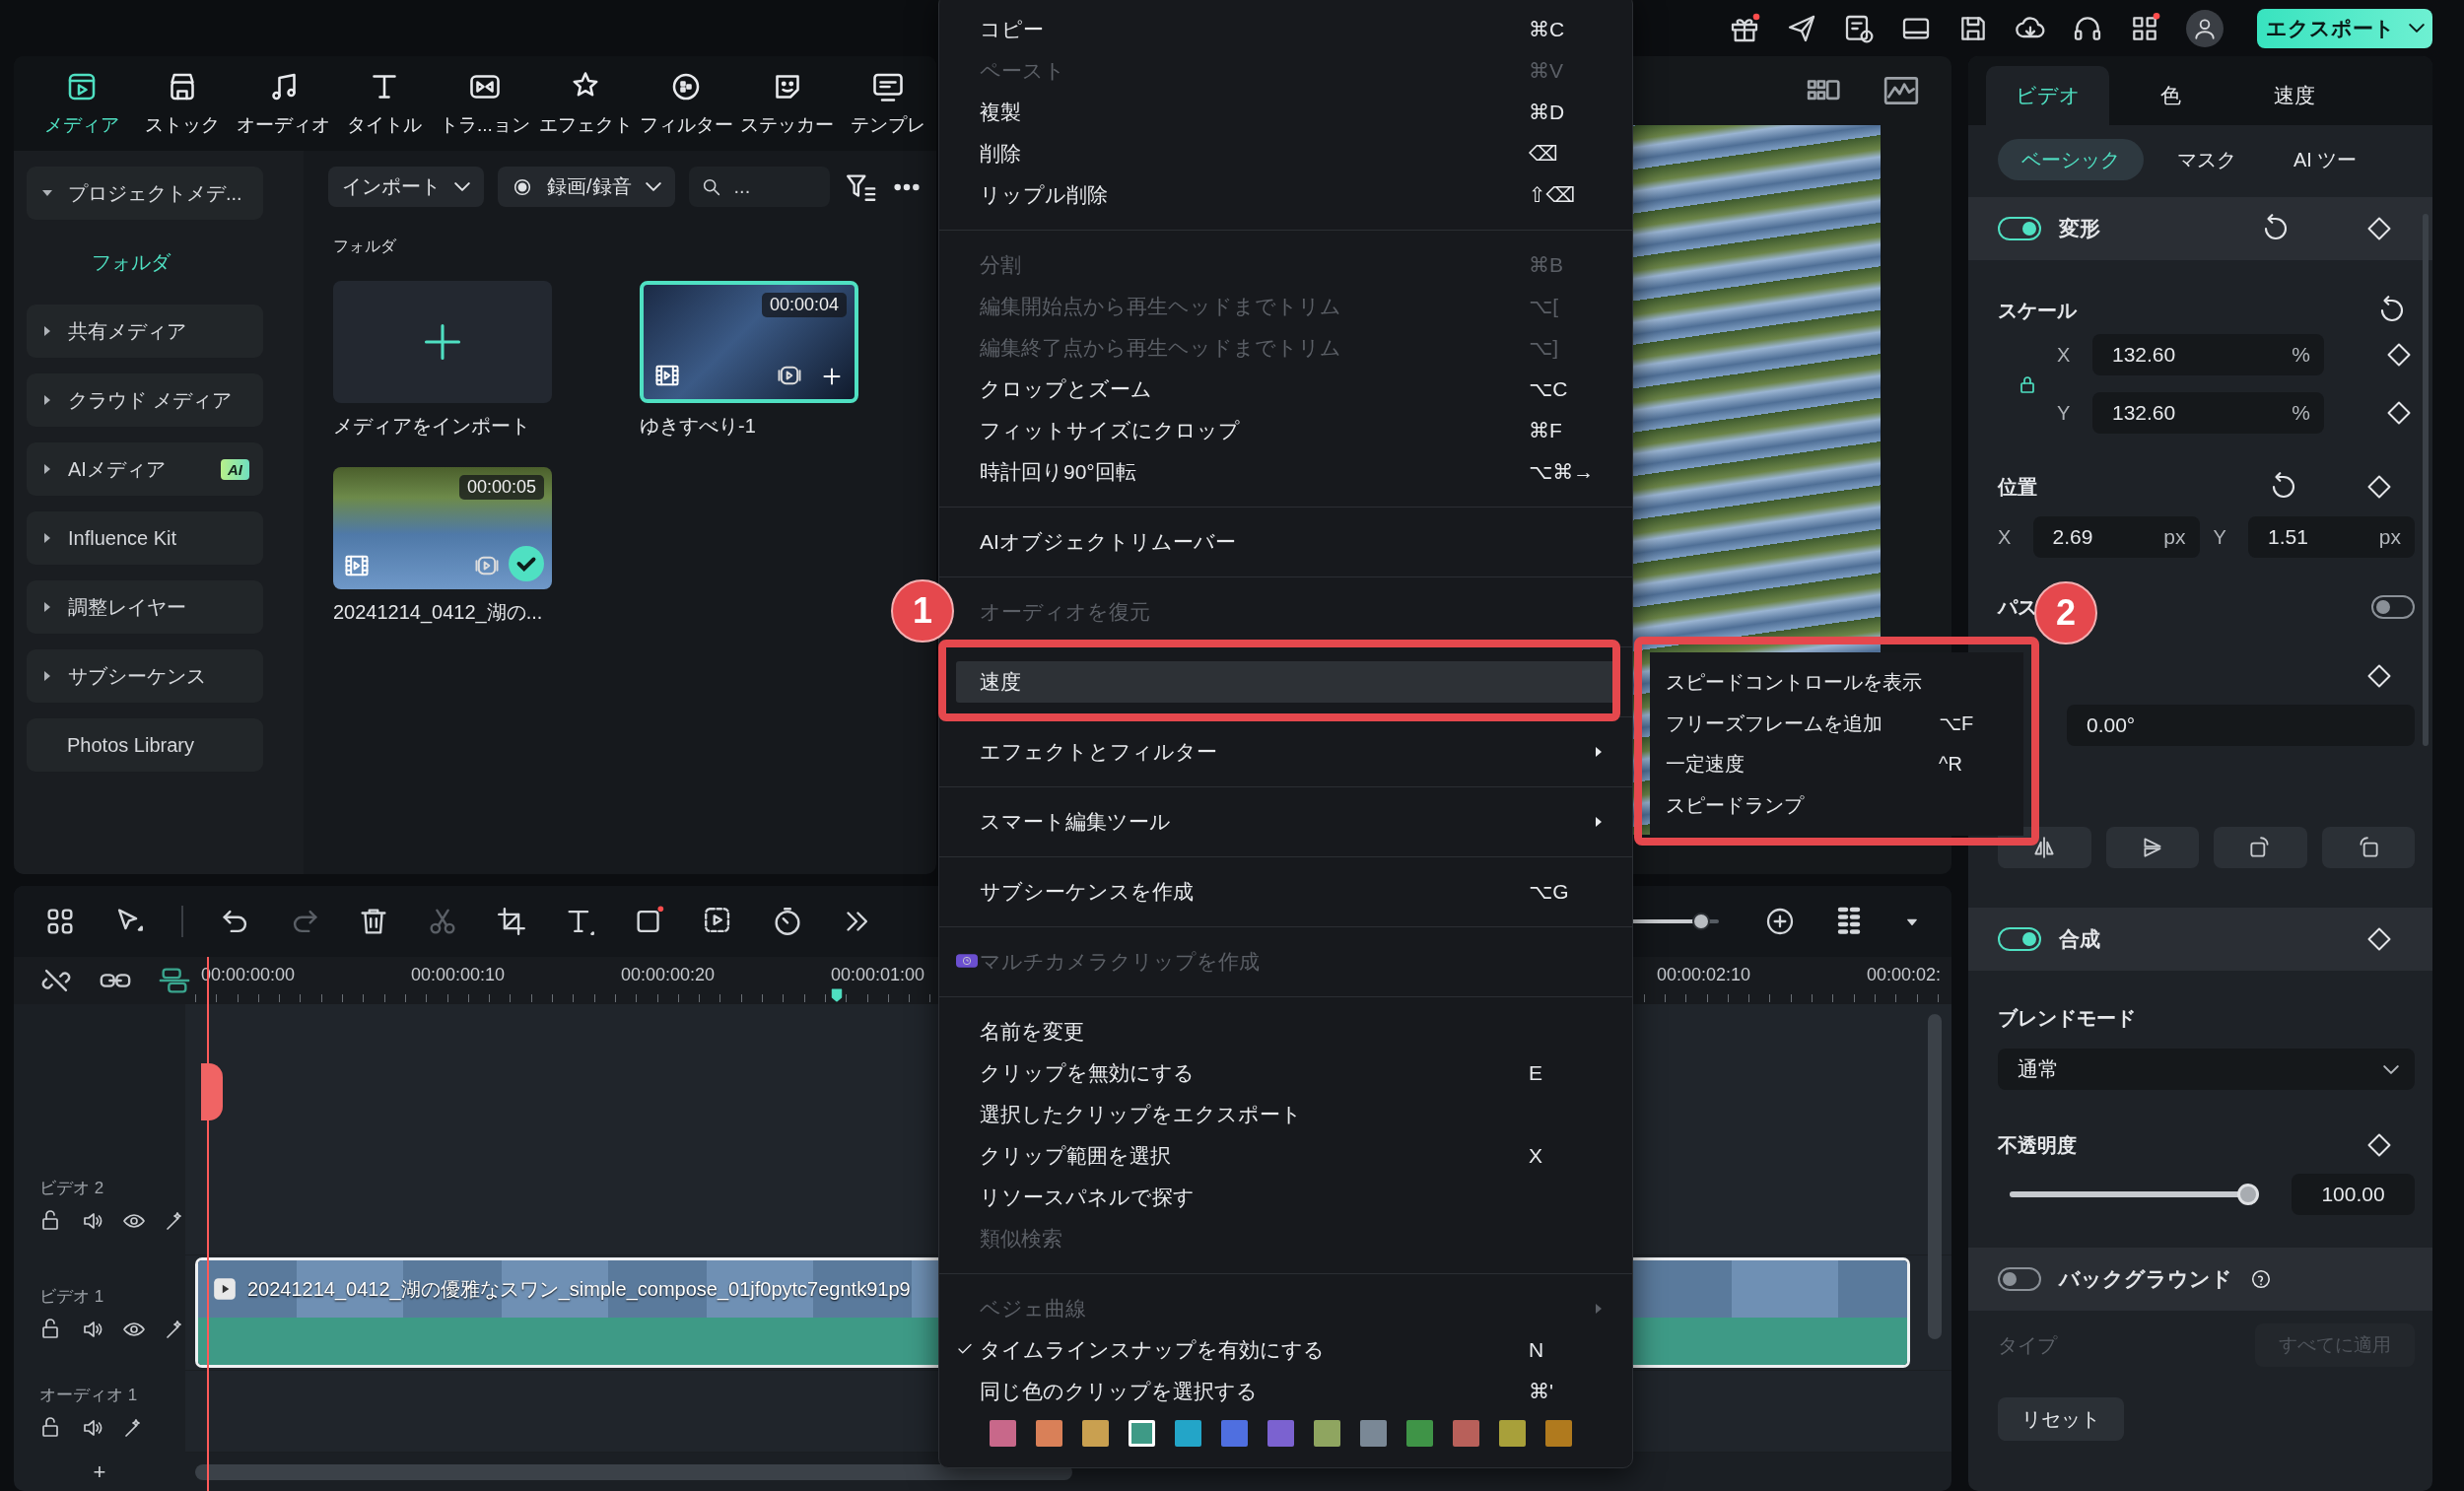  Describe the element at coordinates (2241, 725) in the screenshot. I see `rotation-field: 0.00°` at that location.